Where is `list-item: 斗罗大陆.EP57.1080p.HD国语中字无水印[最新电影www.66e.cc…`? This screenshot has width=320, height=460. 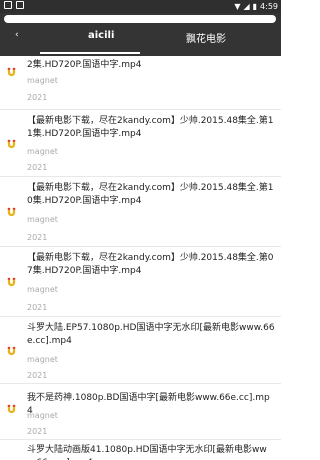 list-item: 斗罗大陆.EP57.1080p.HD国语中字无水印[最新电影www.66e.cc… is located at coordinates (140, 350).